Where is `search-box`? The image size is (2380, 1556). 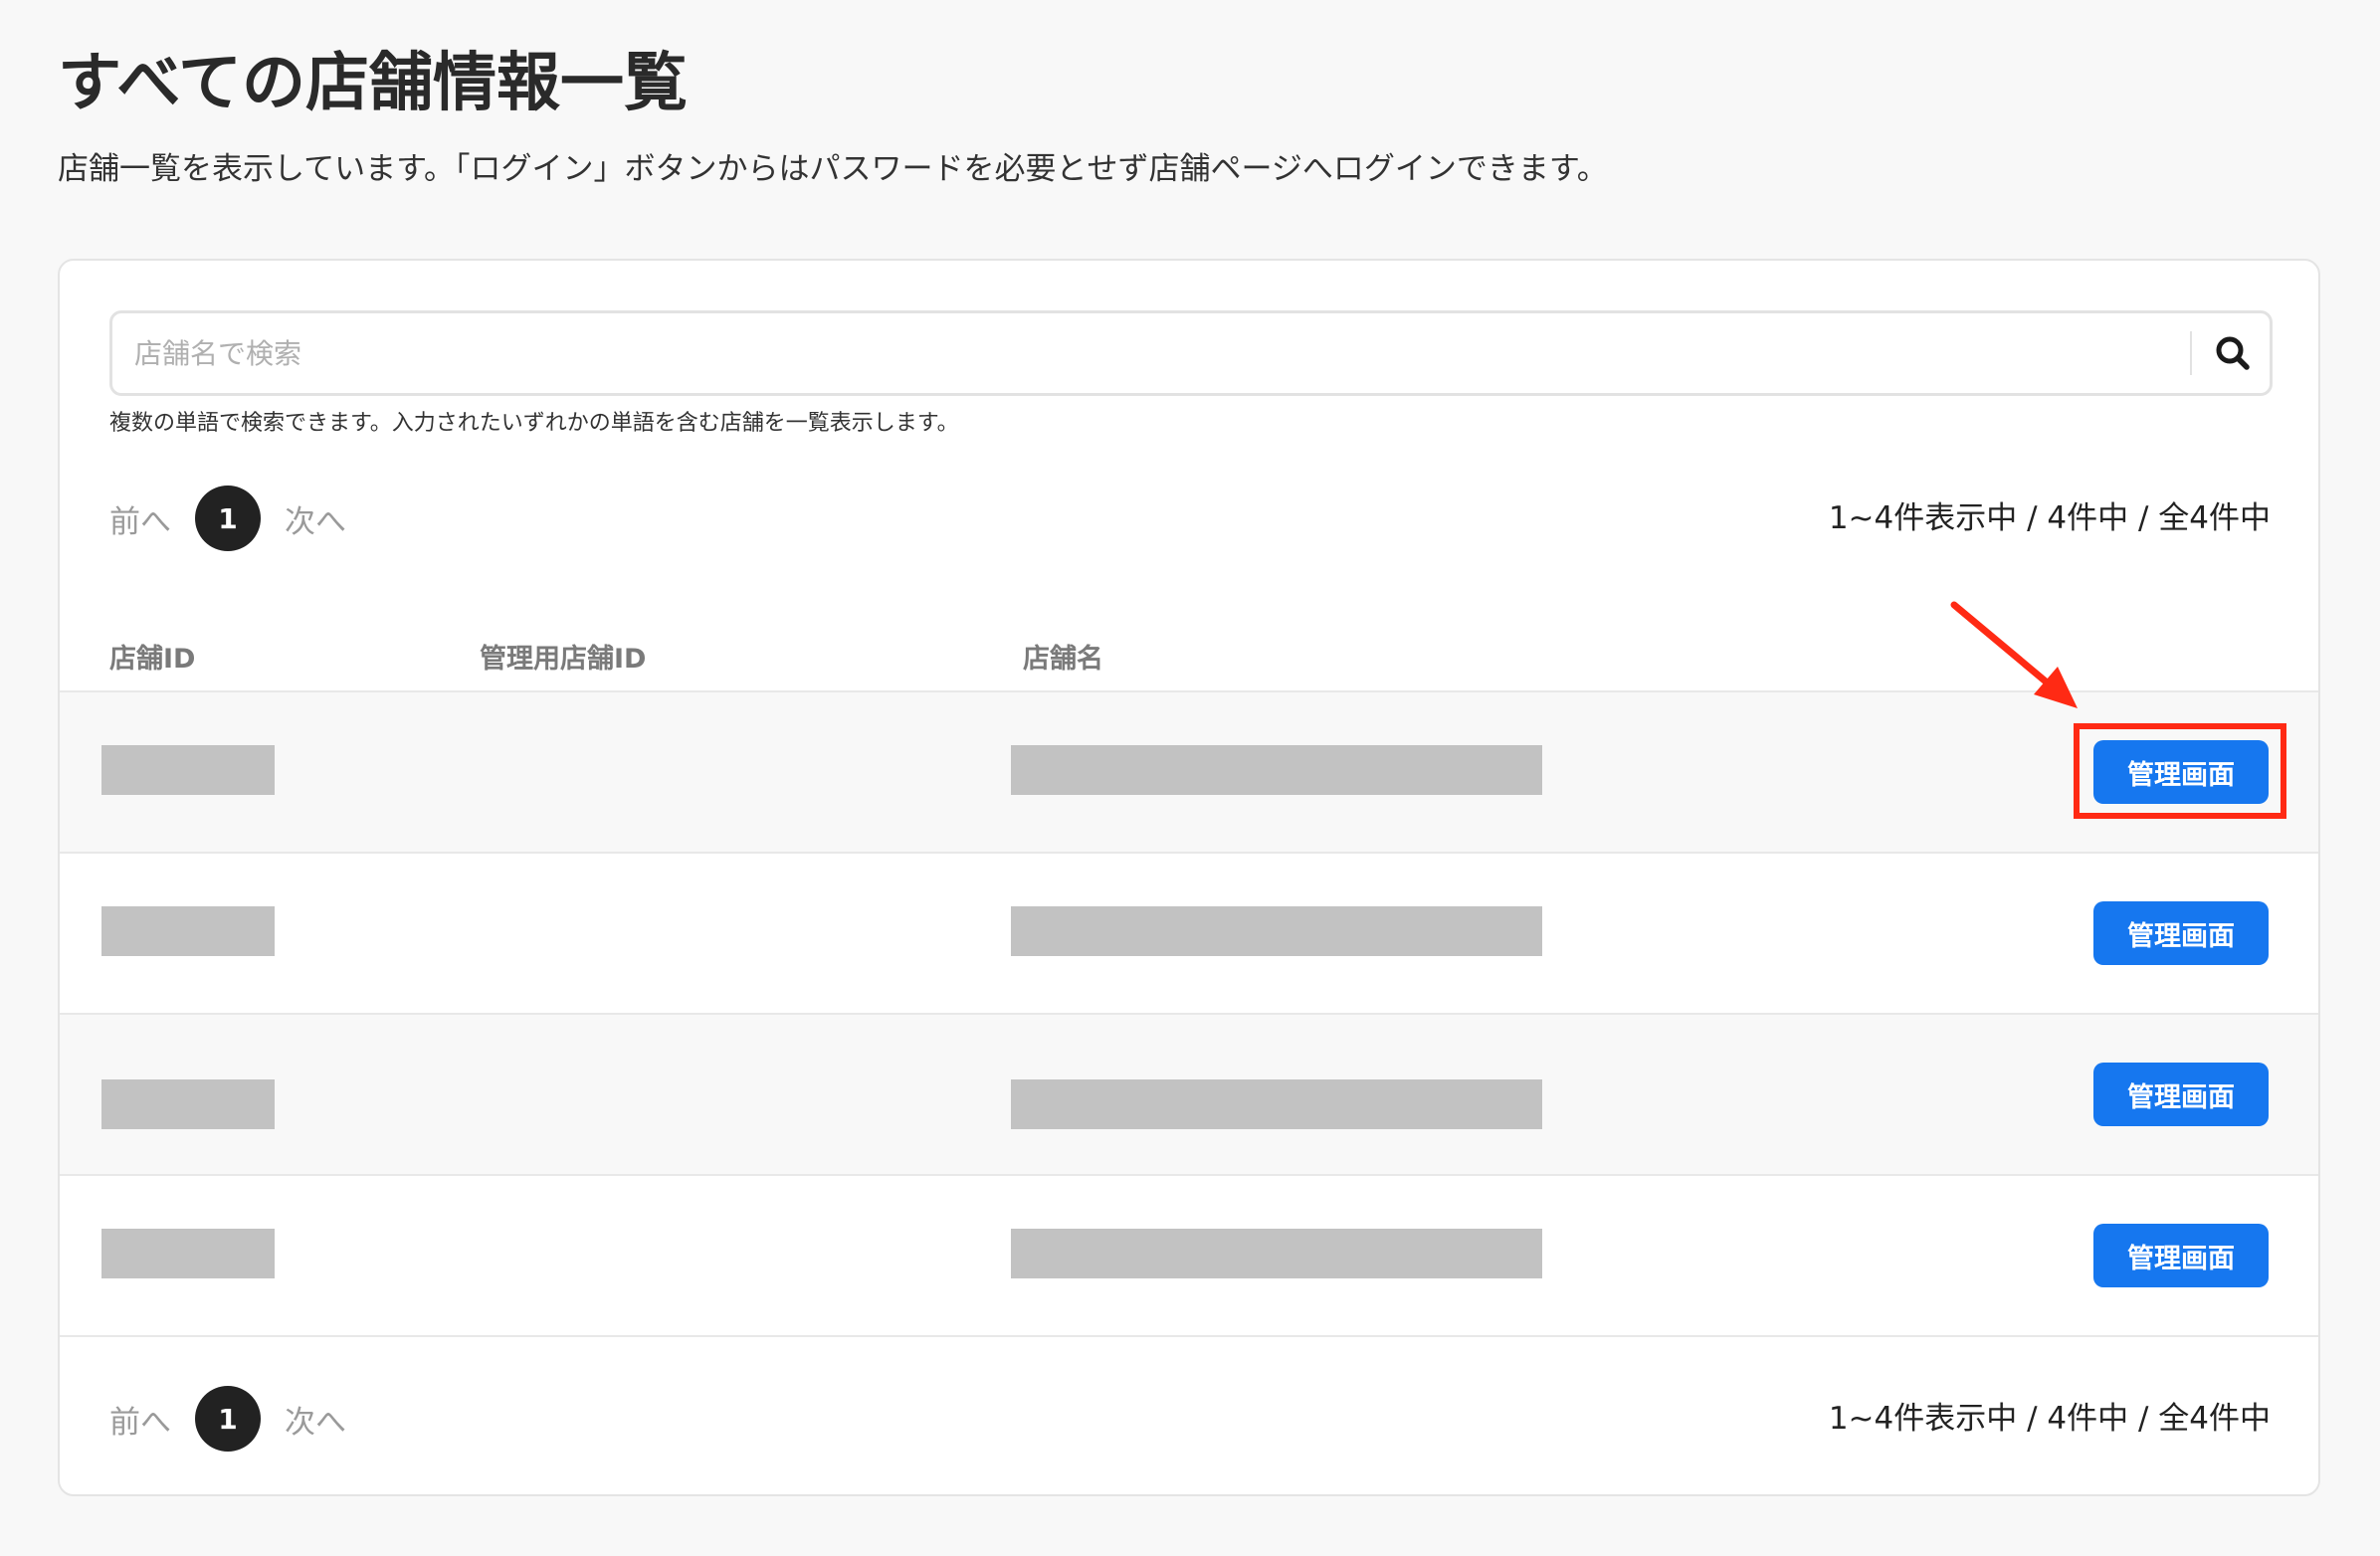 search-box is located at coordinates (1191, 353).